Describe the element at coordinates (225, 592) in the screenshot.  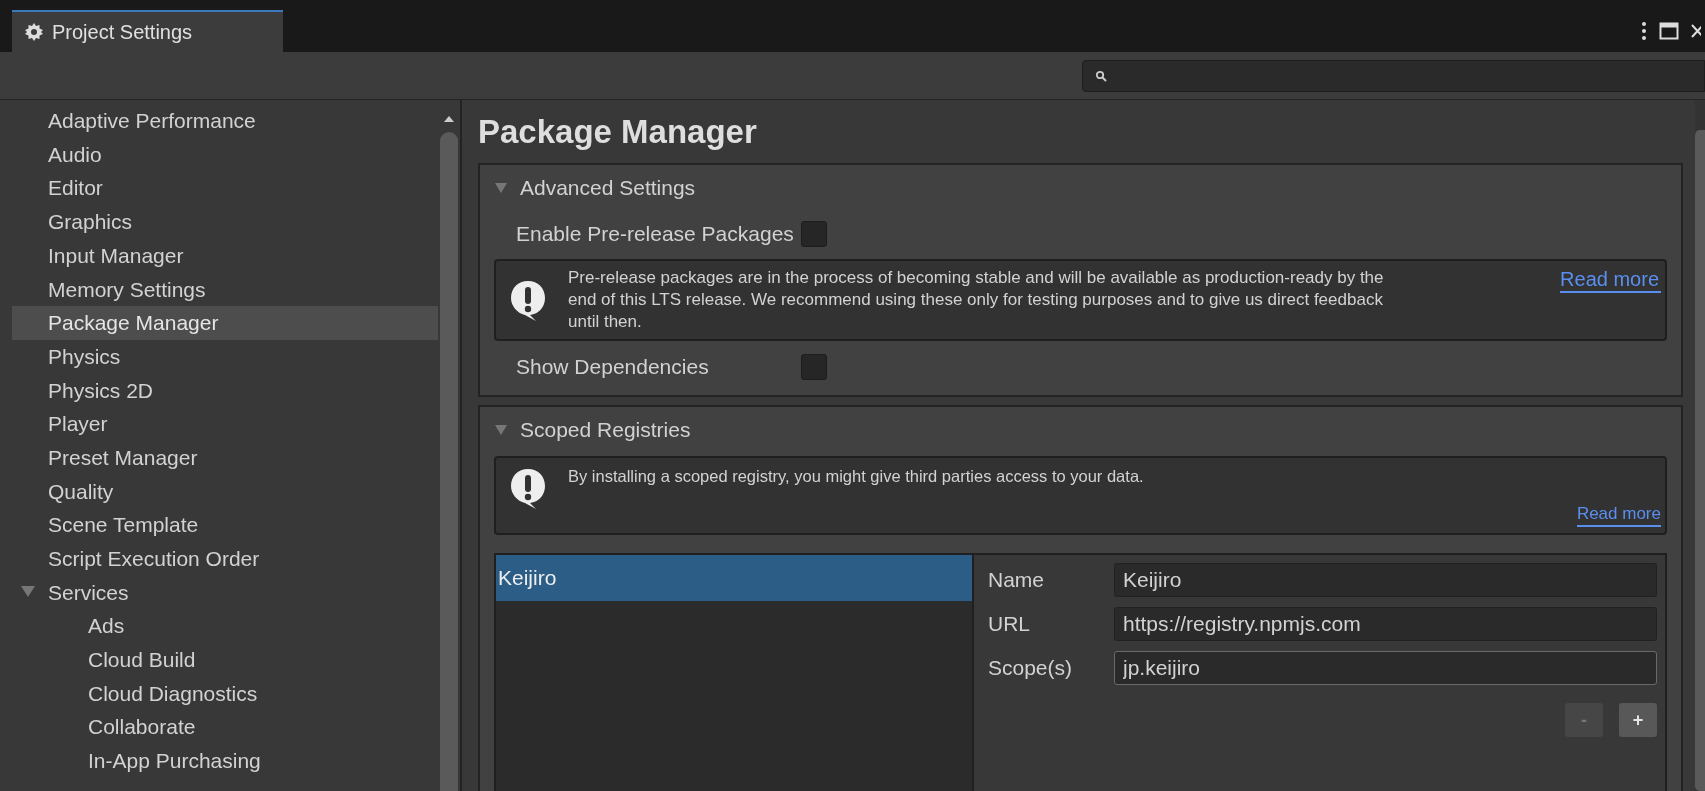
I see `sidebar-item: Services` at that location.